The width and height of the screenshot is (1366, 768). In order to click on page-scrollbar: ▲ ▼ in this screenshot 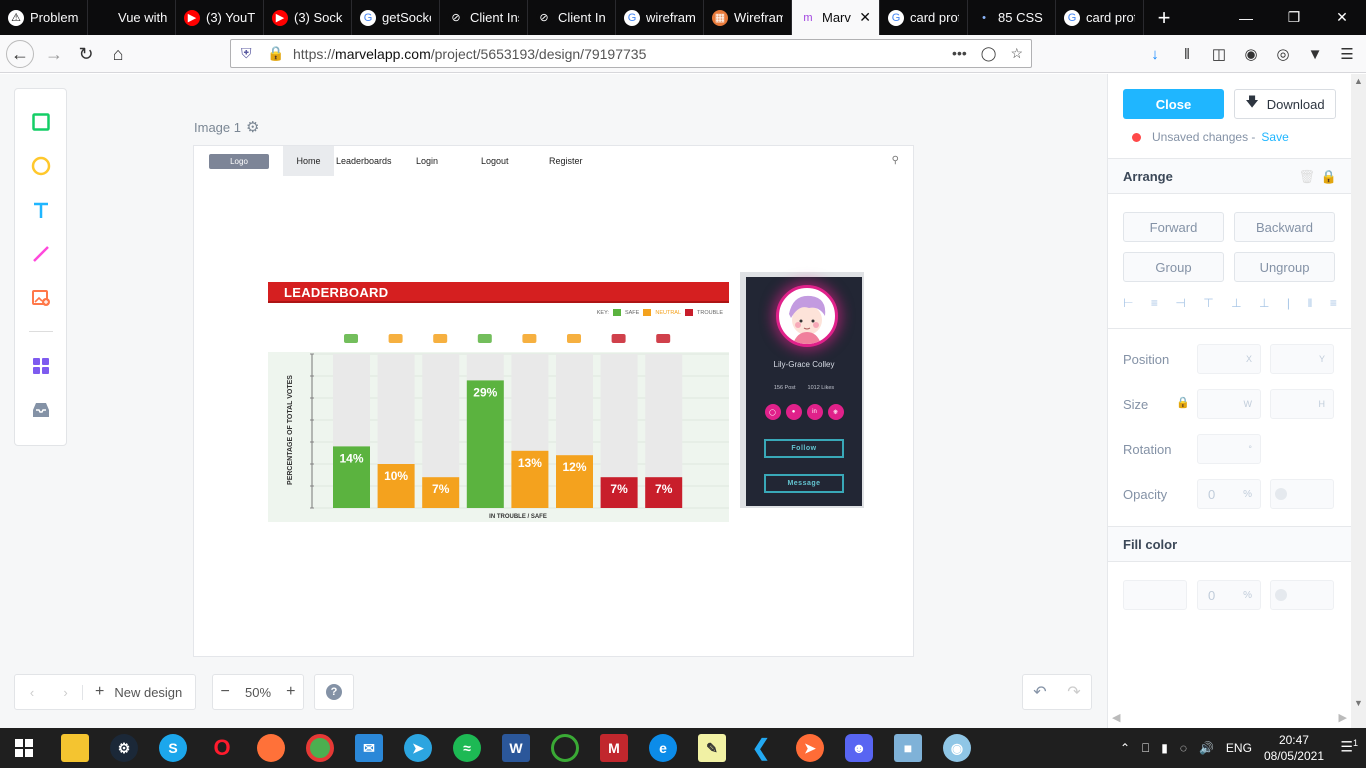, I will do `click(1358, 401)`.